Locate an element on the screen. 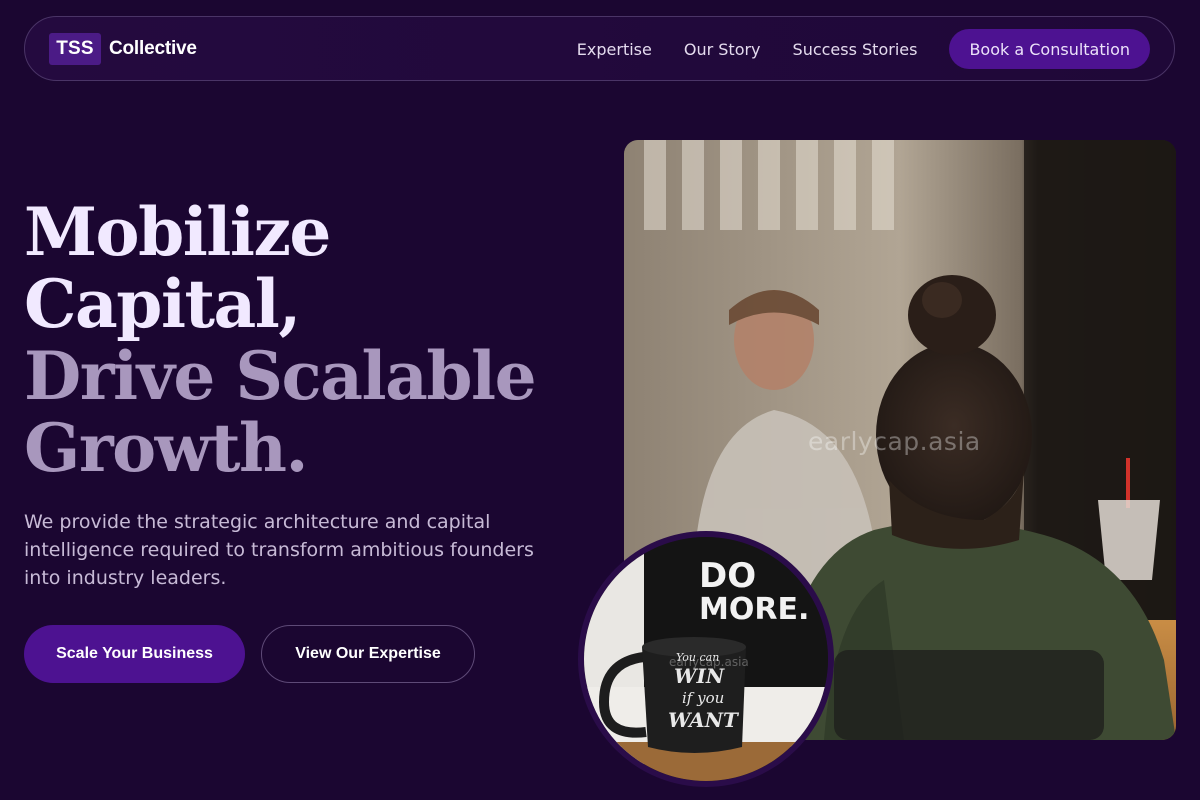  headline-line-3: Drive Scalable is located at coordinates (280, 376).